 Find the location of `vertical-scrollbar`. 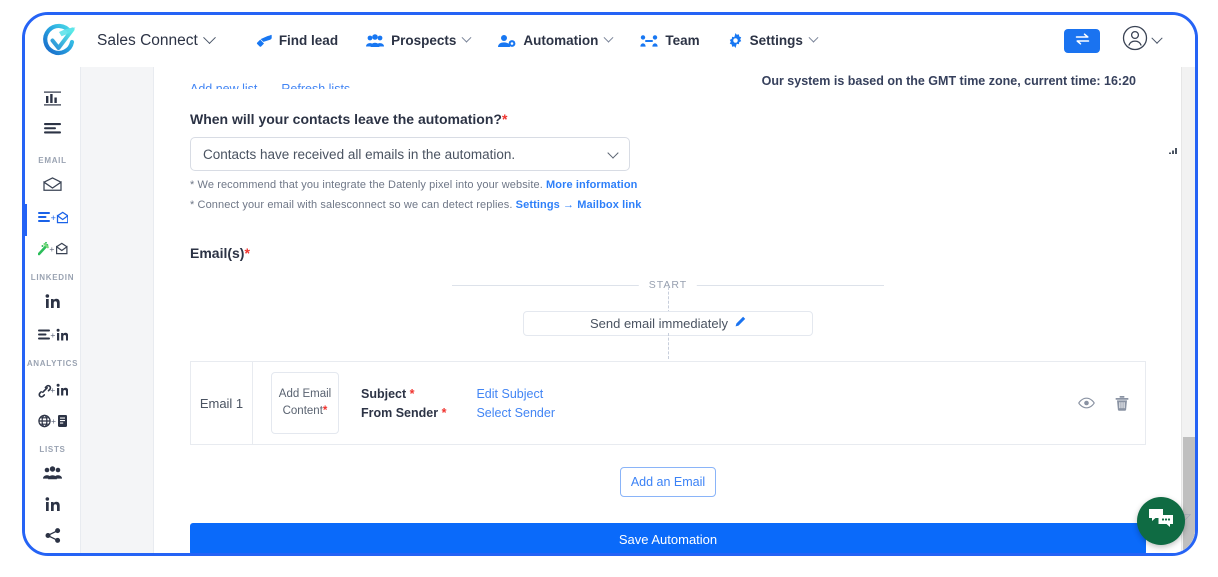

vertical-scrollbar is located at coordinates (1188, 310).